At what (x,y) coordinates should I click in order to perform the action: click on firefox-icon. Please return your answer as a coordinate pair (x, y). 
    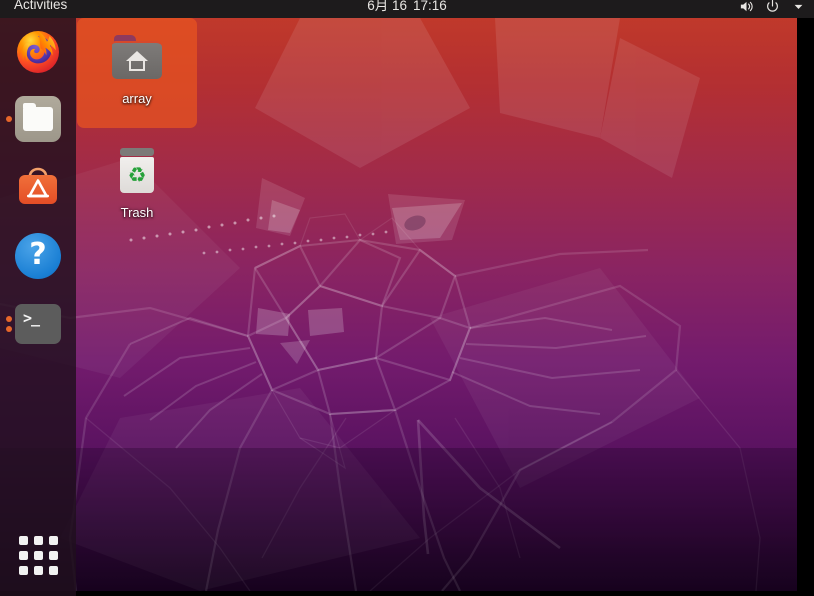
    Looking at the image, I should click on (38, 51).